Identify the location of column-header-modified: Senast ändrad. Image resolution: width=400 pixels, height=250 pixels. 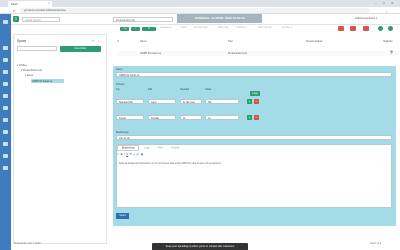
(314, 42).